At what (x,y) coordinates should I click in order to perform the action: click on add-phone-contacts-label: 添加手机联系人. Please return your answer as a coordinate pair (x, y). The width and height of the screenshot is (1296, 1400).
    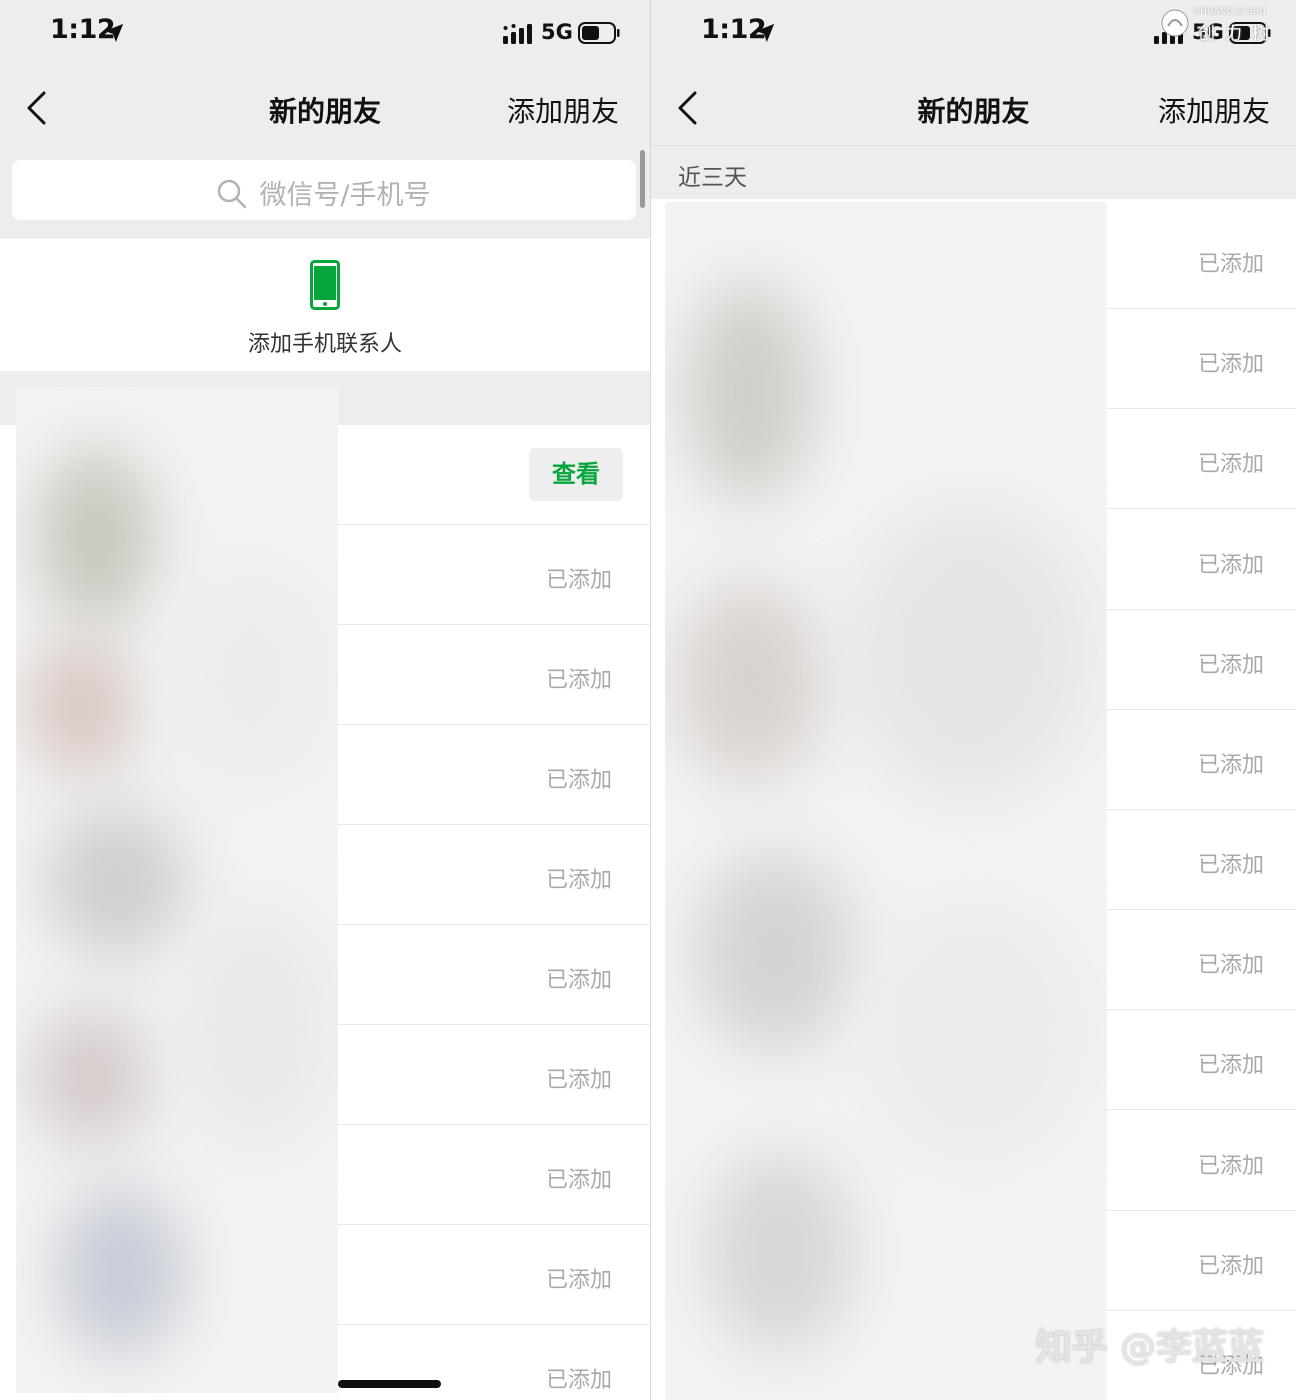
    Looking at the image, I should click on (324, 344).